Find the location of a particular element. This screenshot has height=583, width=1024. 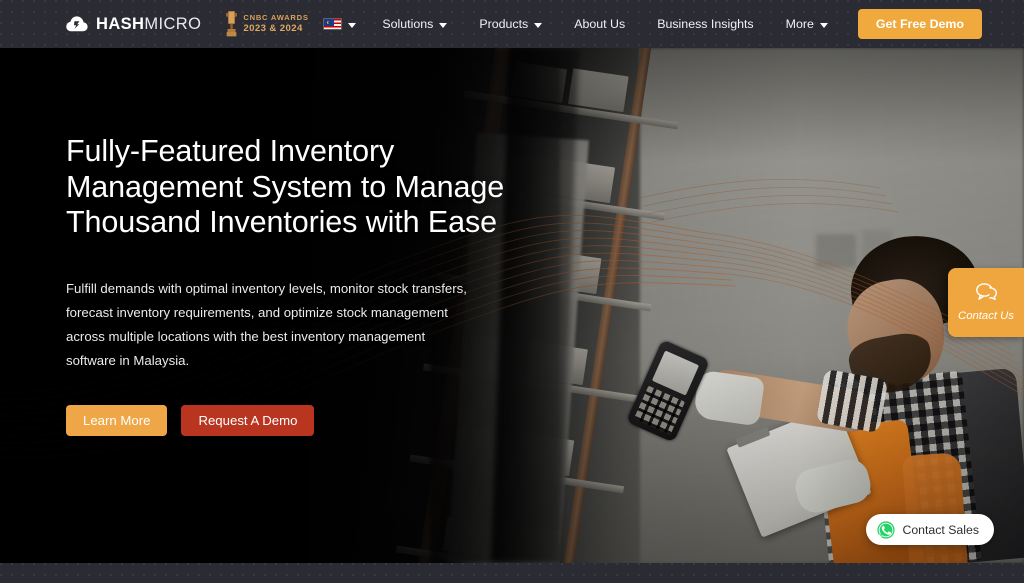

nav-label-solutions: Solutions is located at coordinates (408, 24).